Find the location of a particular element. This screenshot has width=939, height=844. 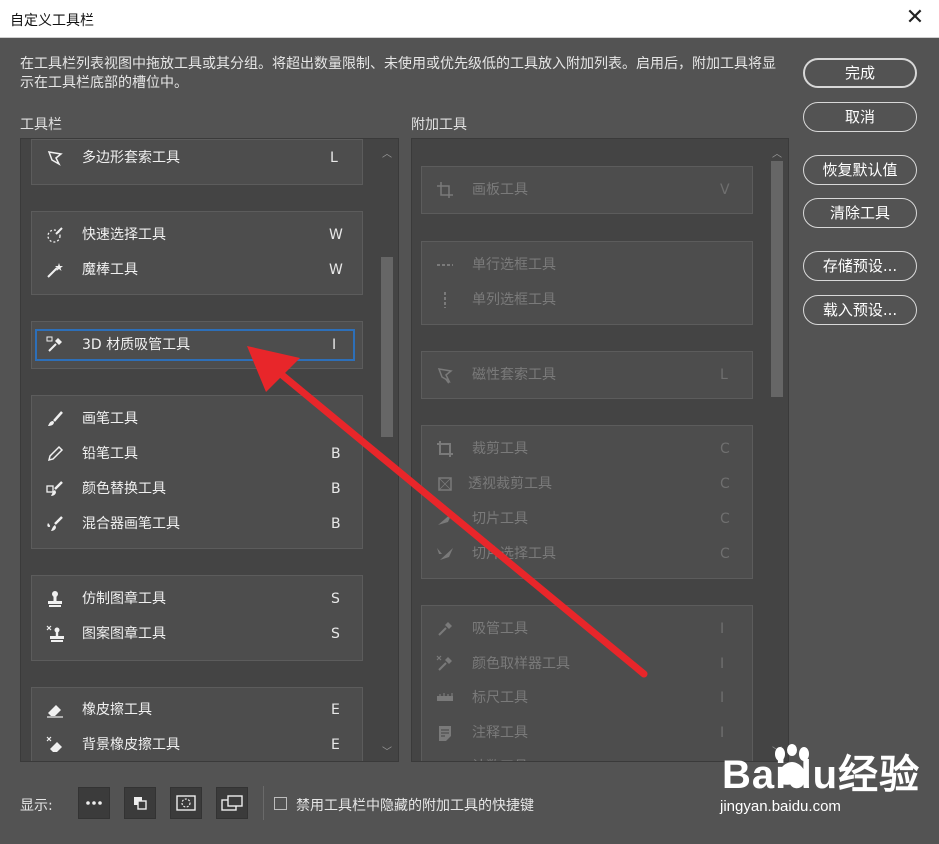

watermark-brand: Baidu经验 is located at coordinates (821, 775).